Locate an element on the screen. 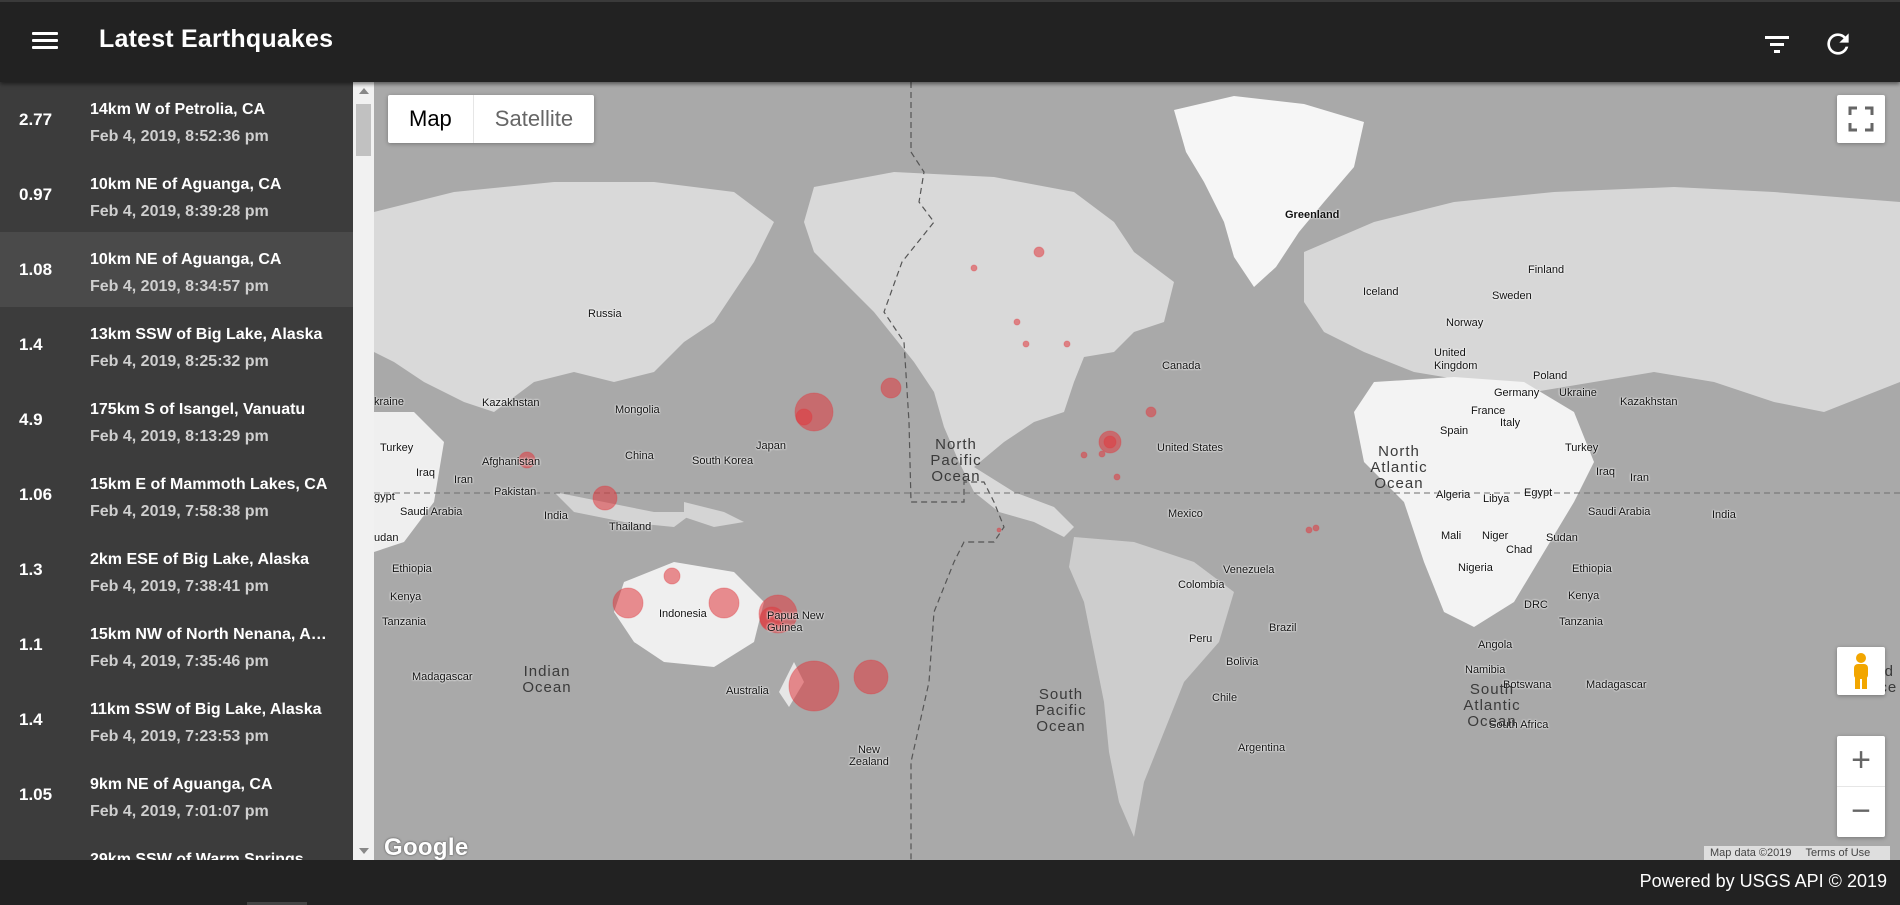 The image size is (1900, 905). label-india-west: India is located at coordinates (556, 516).